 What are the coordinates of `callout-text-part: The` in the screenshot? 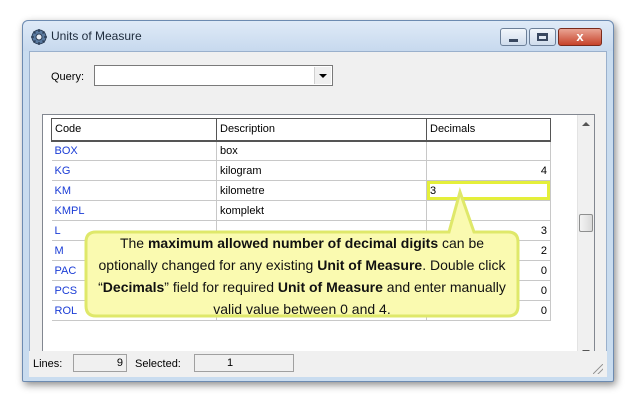 It's located at (133, 243).